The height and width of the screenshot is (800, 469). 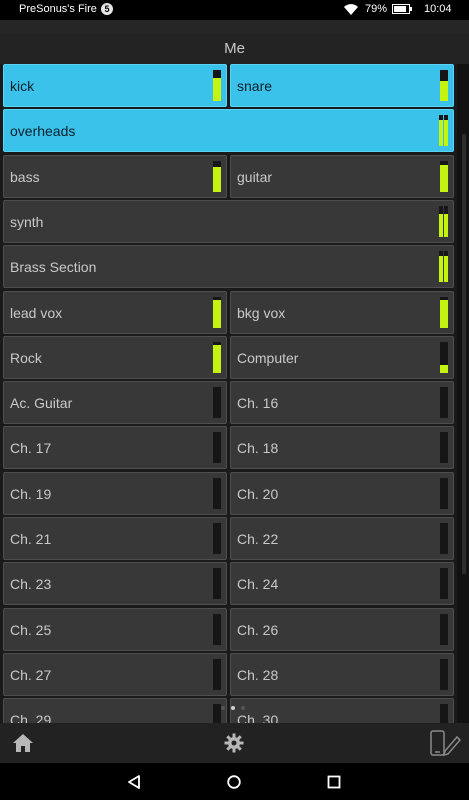 What do you see at coordinates (258, 403) in the screenshot?
I see `channel-label: Ch. 16` at bounding box center [258, 403].